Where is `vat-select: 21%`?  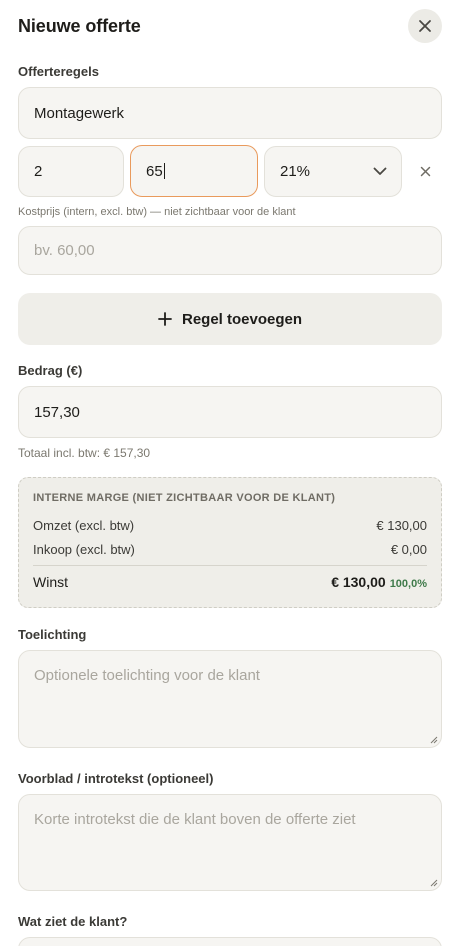
vat-select: 21% is located at coordinates (333, 171).